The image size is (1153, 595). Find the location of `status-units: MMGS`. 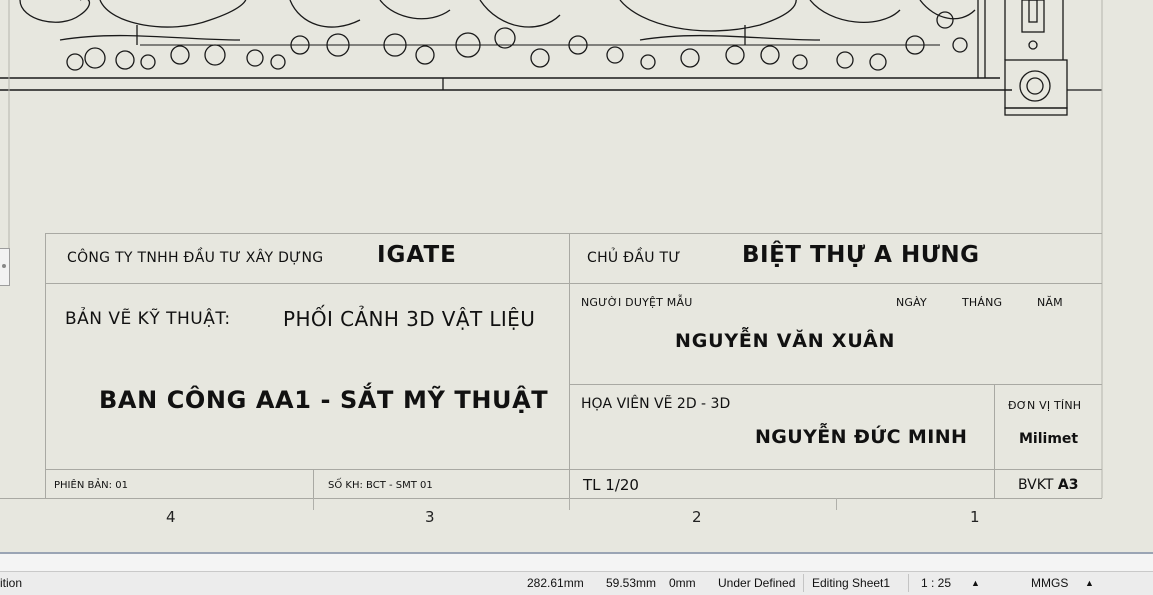

status-units: MMGS is located at coordinates (1049, 583).